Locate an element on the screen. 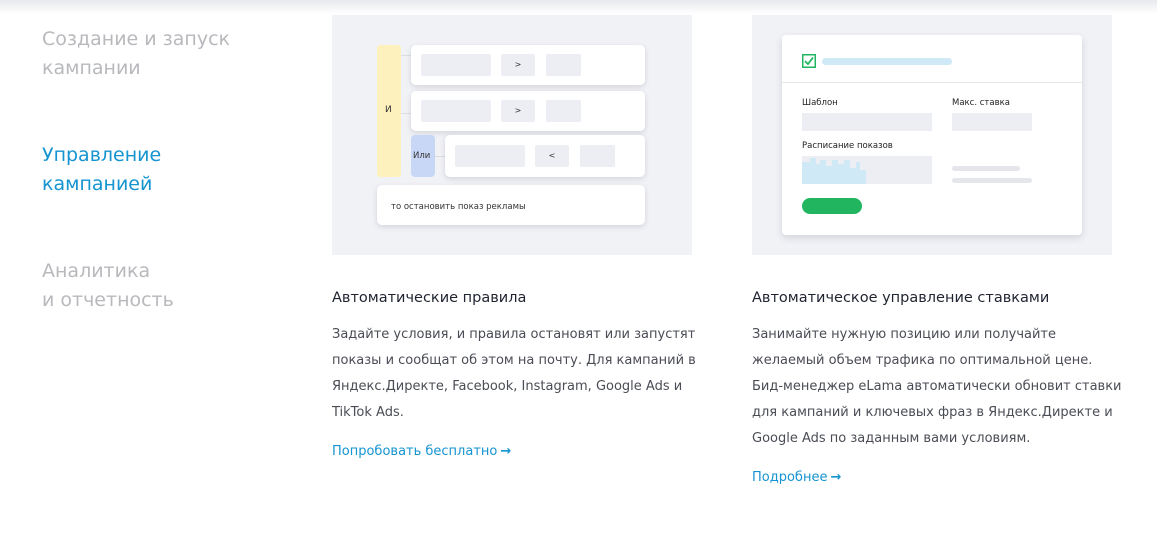  try-free-link: Попробовать бесплатно → is located at coordinates (421, 451).